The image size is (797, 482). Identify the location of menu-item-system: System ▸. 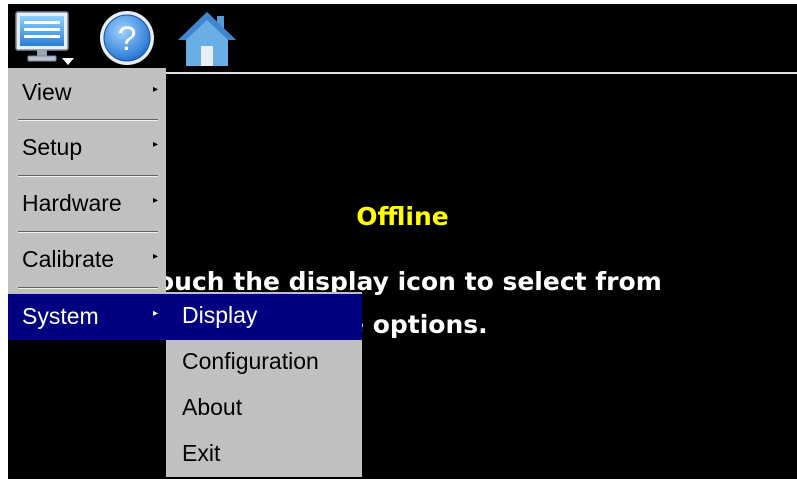
(87, 317).